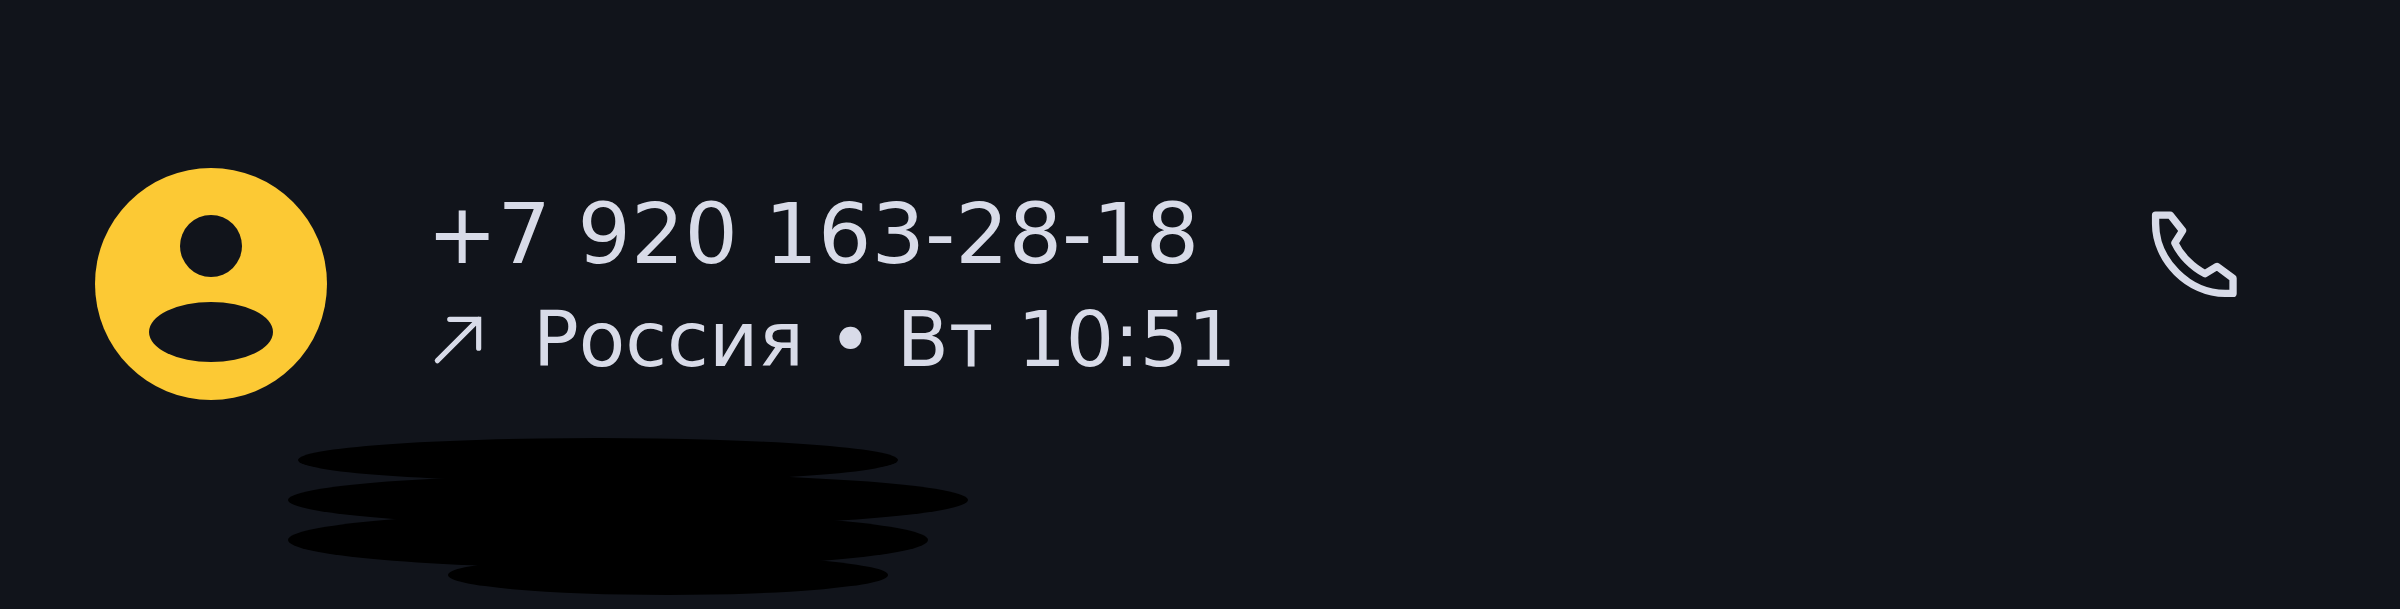  I want to click on location-text: Россия, so click(668, 340).